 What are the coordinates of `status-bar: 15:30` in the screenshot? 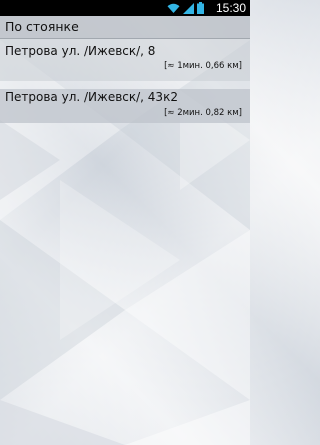 It's located at (125, 8).